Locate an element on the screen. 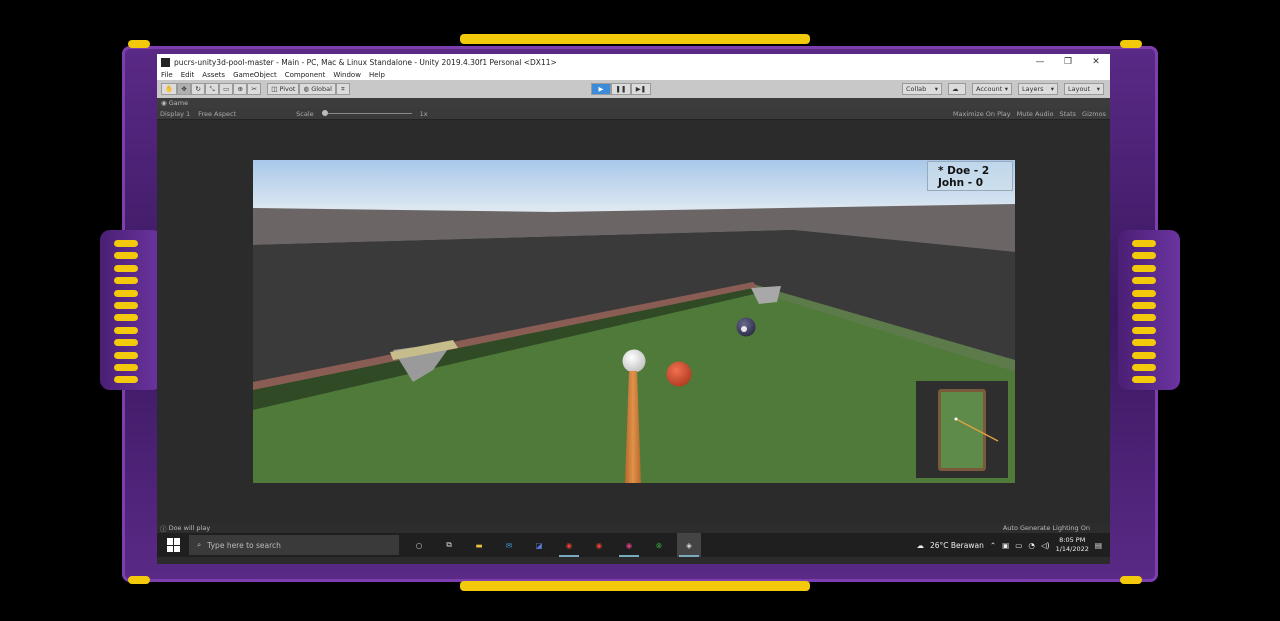 Image resolution: width=1280 pixels, height=621 pixels. chrome-profile-icon: ◉ is located at coordinates (599, 545).